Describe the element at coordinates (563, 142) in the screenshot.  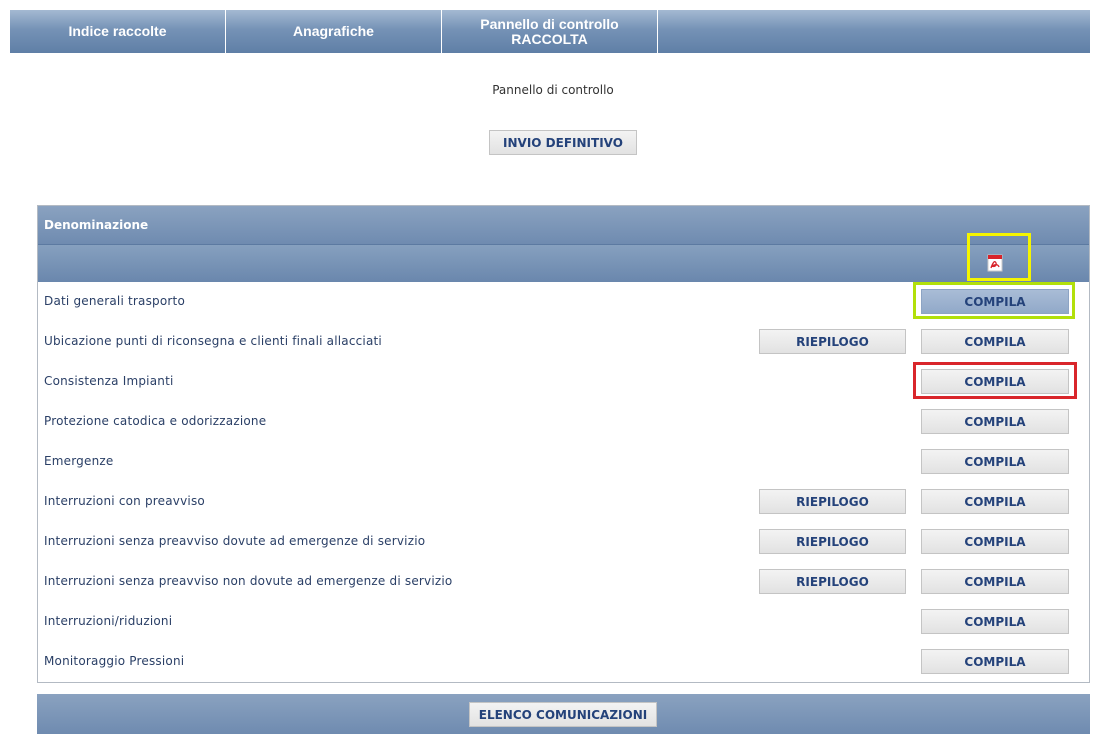
I see `invio-definitivo-button: INVIO DEFINITIVO` at that location.